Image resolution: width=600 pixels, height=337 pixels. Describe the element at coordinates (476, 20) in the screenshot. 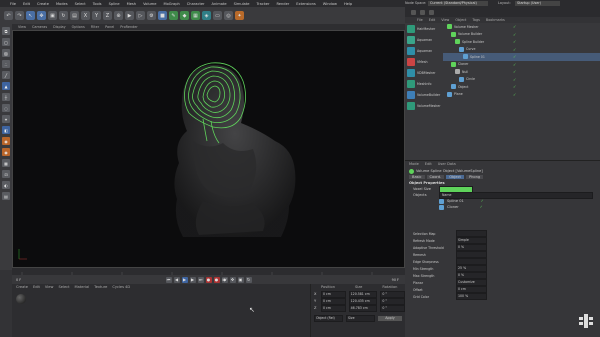

I see `object-menu-item: Tags` at that location.